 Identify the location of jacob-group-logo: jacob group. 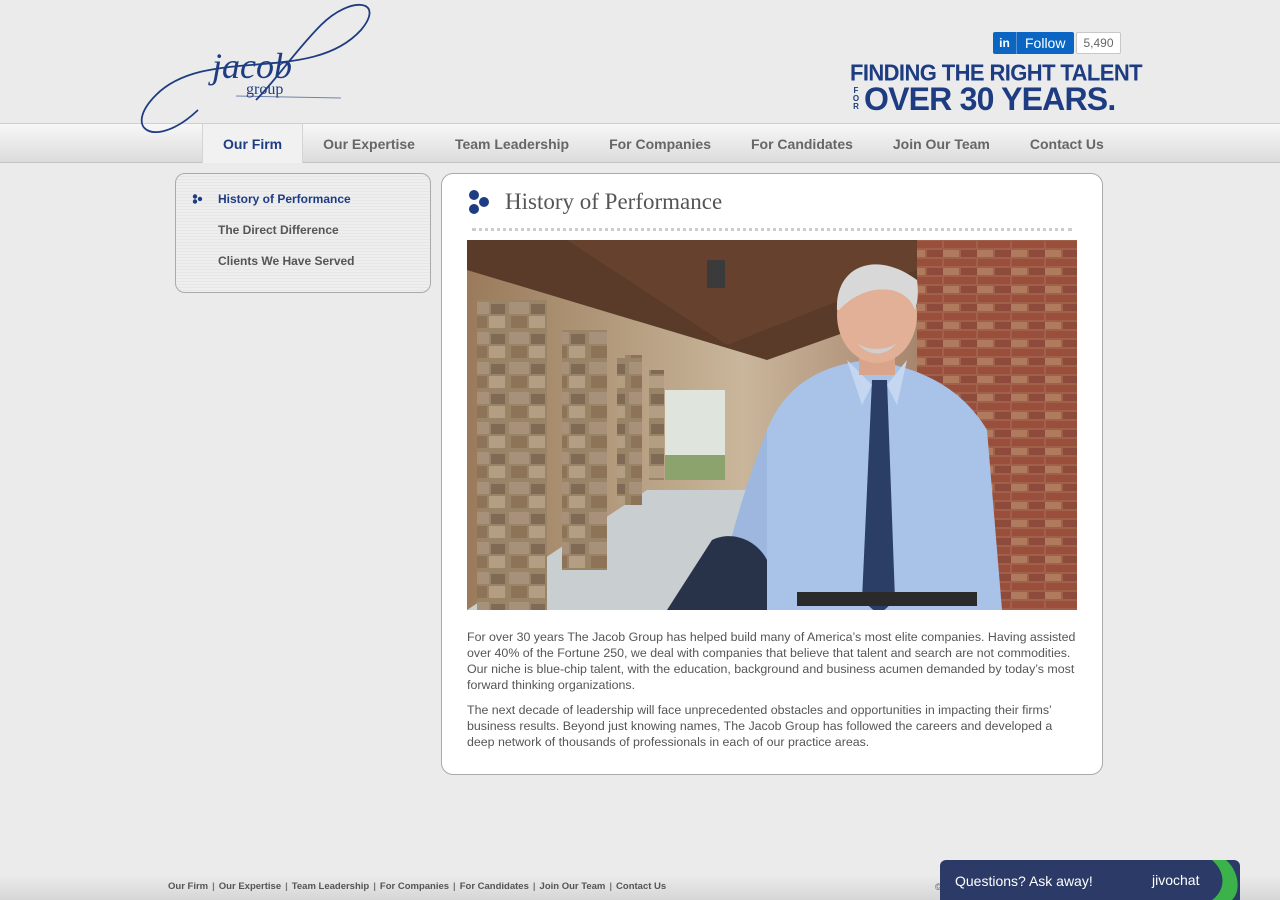
(256, 71).